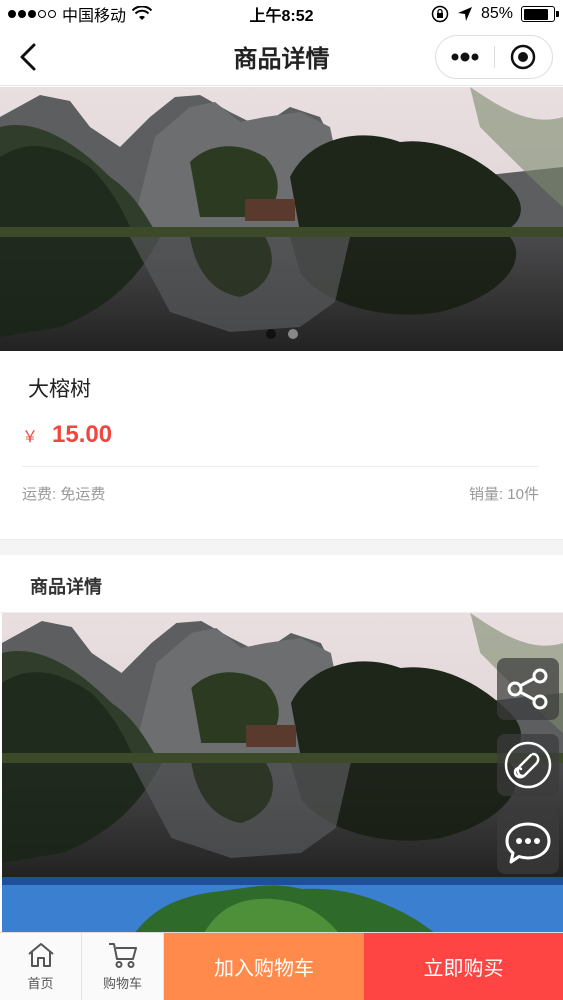 This screenshot has height=1000, width=563. Describe the element at coordinates (40, 955) in the screenshot. I see `home-icon` at that location.